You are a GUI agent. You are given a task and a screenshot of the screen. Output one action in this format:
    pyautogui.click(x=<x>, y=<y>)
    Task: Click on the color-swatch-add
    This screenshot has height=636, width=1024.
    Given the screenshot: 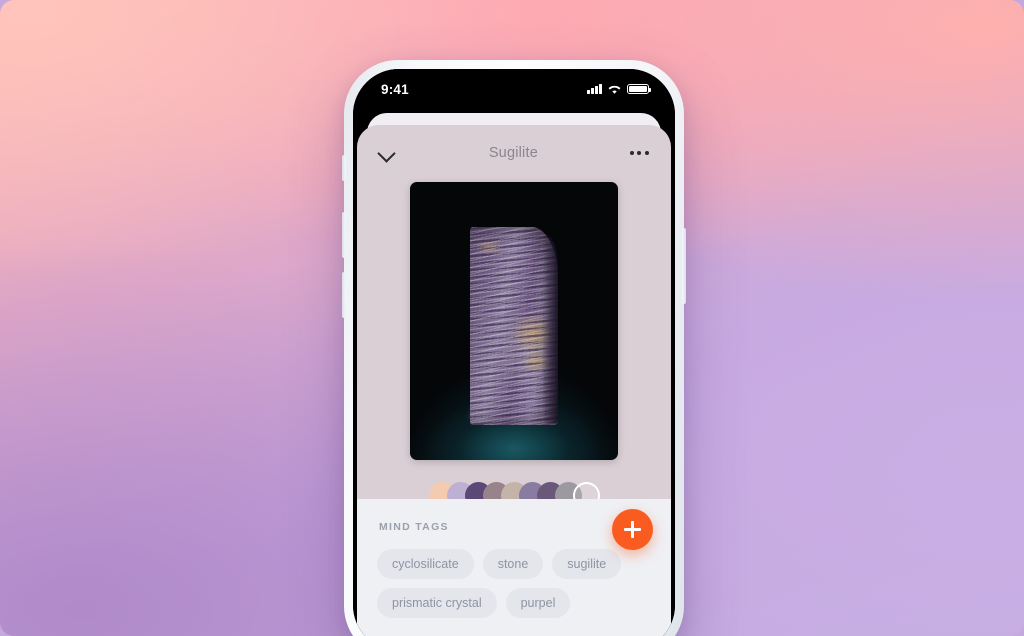 What is the action you would take?
    pyautogui.click(x=586, y=490)
    